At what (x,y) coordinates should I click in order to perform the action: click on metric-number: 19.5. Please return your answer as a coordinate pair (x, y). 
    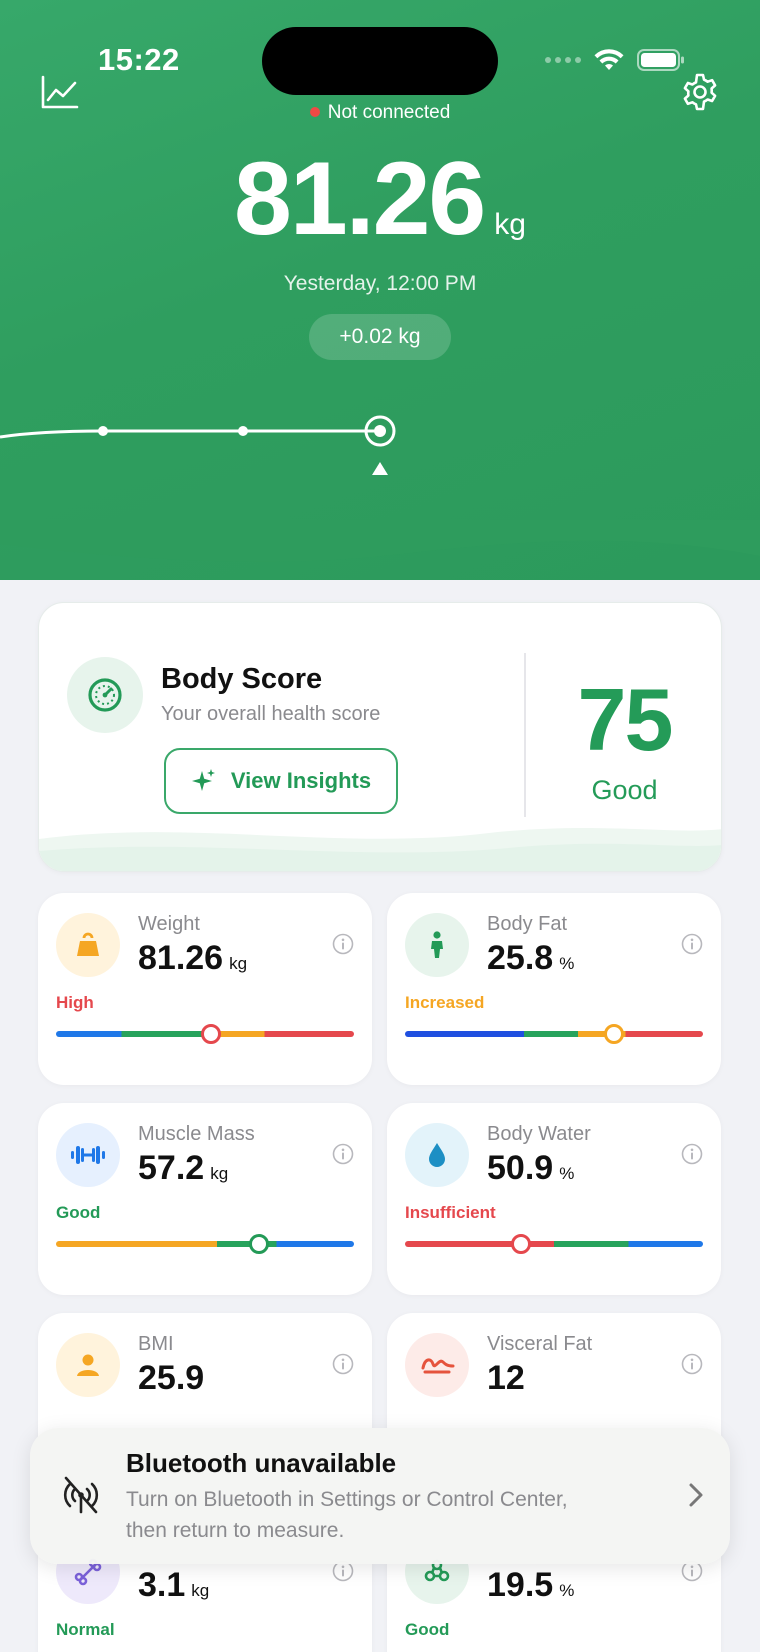
    Looking at the image, I should click on (520, 1585).